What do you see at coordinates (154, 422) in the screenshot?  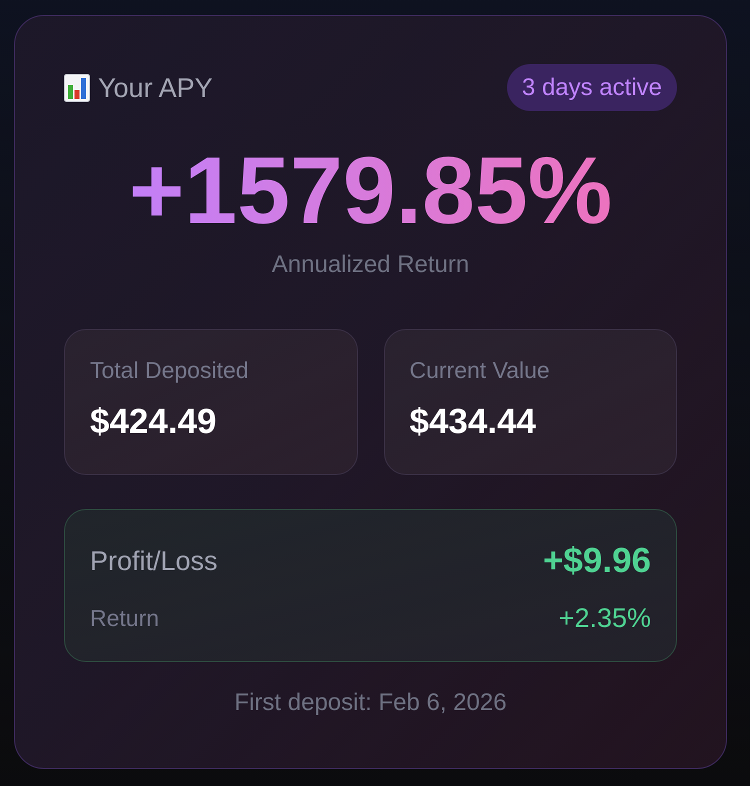 I see `stat-value: $424.49` at bounding box center [154, 422].